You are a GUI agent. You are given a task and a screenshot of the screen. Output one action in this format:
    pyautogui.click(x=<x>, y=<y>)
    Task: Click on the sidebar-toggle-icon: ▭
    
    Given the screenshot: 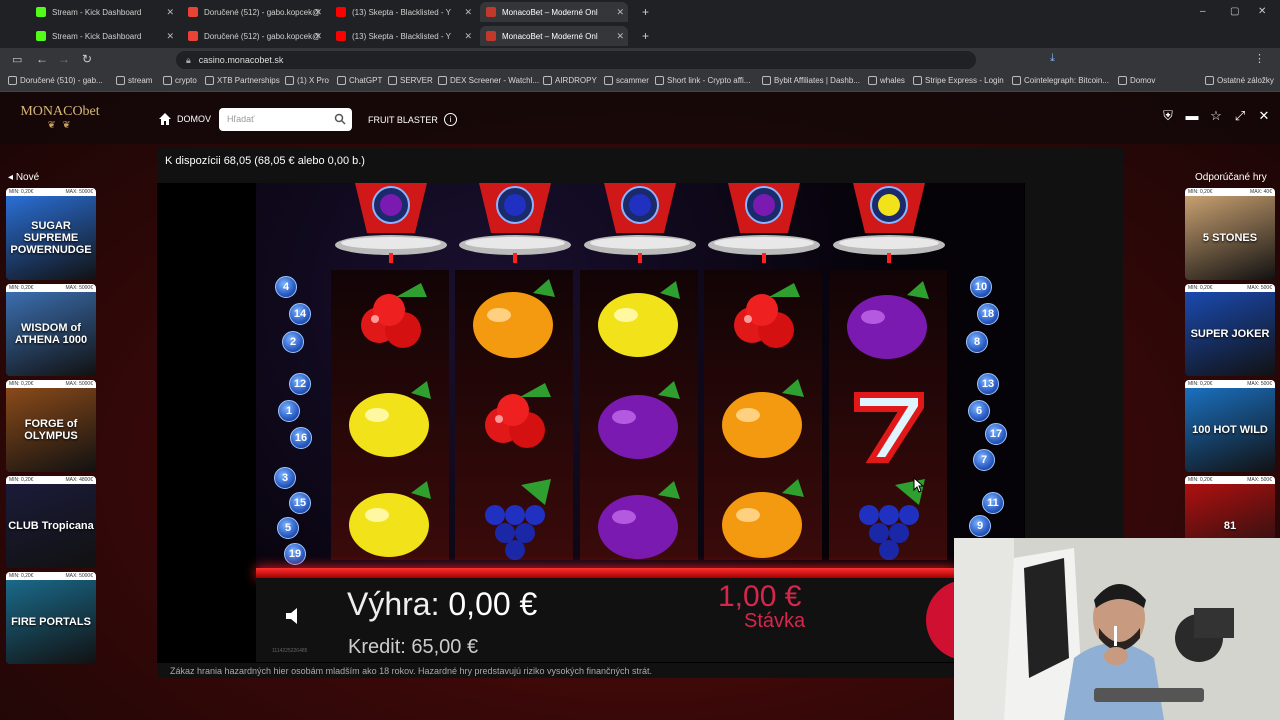 What is the action you would take?
    pyautogui.click(x=17, y=59)
    